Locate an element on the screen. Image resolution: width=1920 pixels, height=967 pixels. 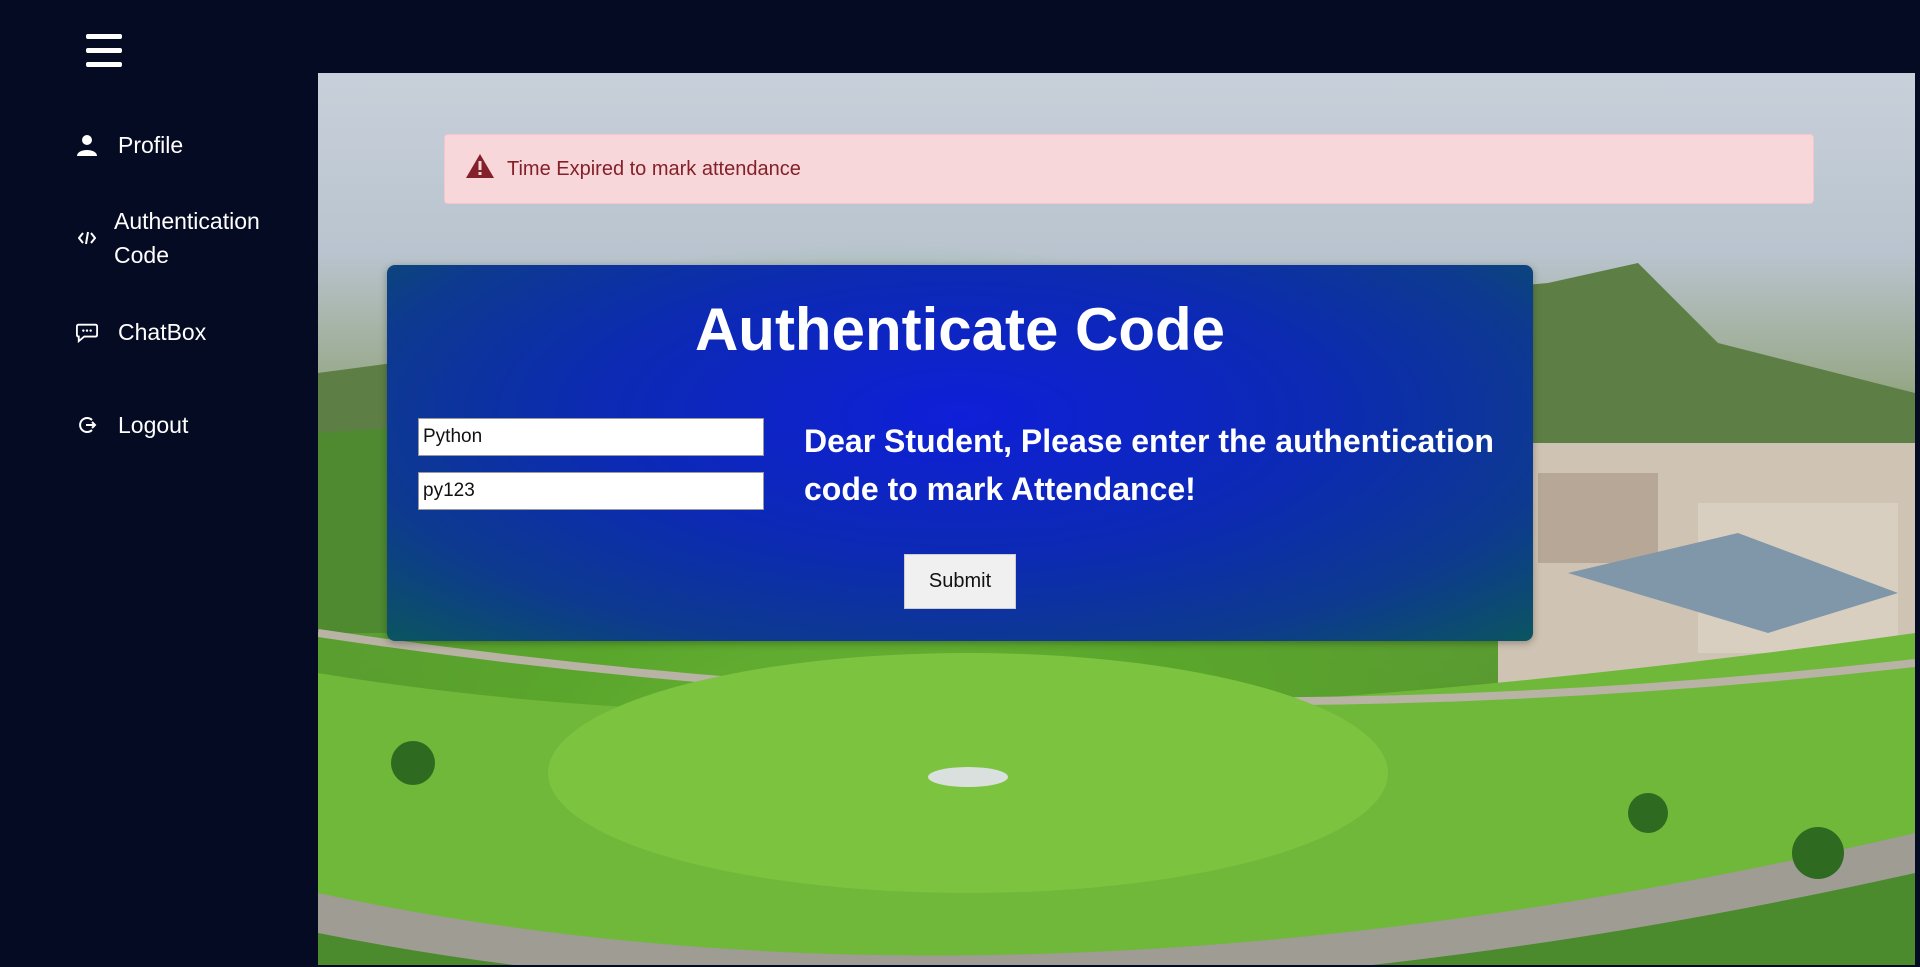
warning-icon is located at coordinates (480, 169).